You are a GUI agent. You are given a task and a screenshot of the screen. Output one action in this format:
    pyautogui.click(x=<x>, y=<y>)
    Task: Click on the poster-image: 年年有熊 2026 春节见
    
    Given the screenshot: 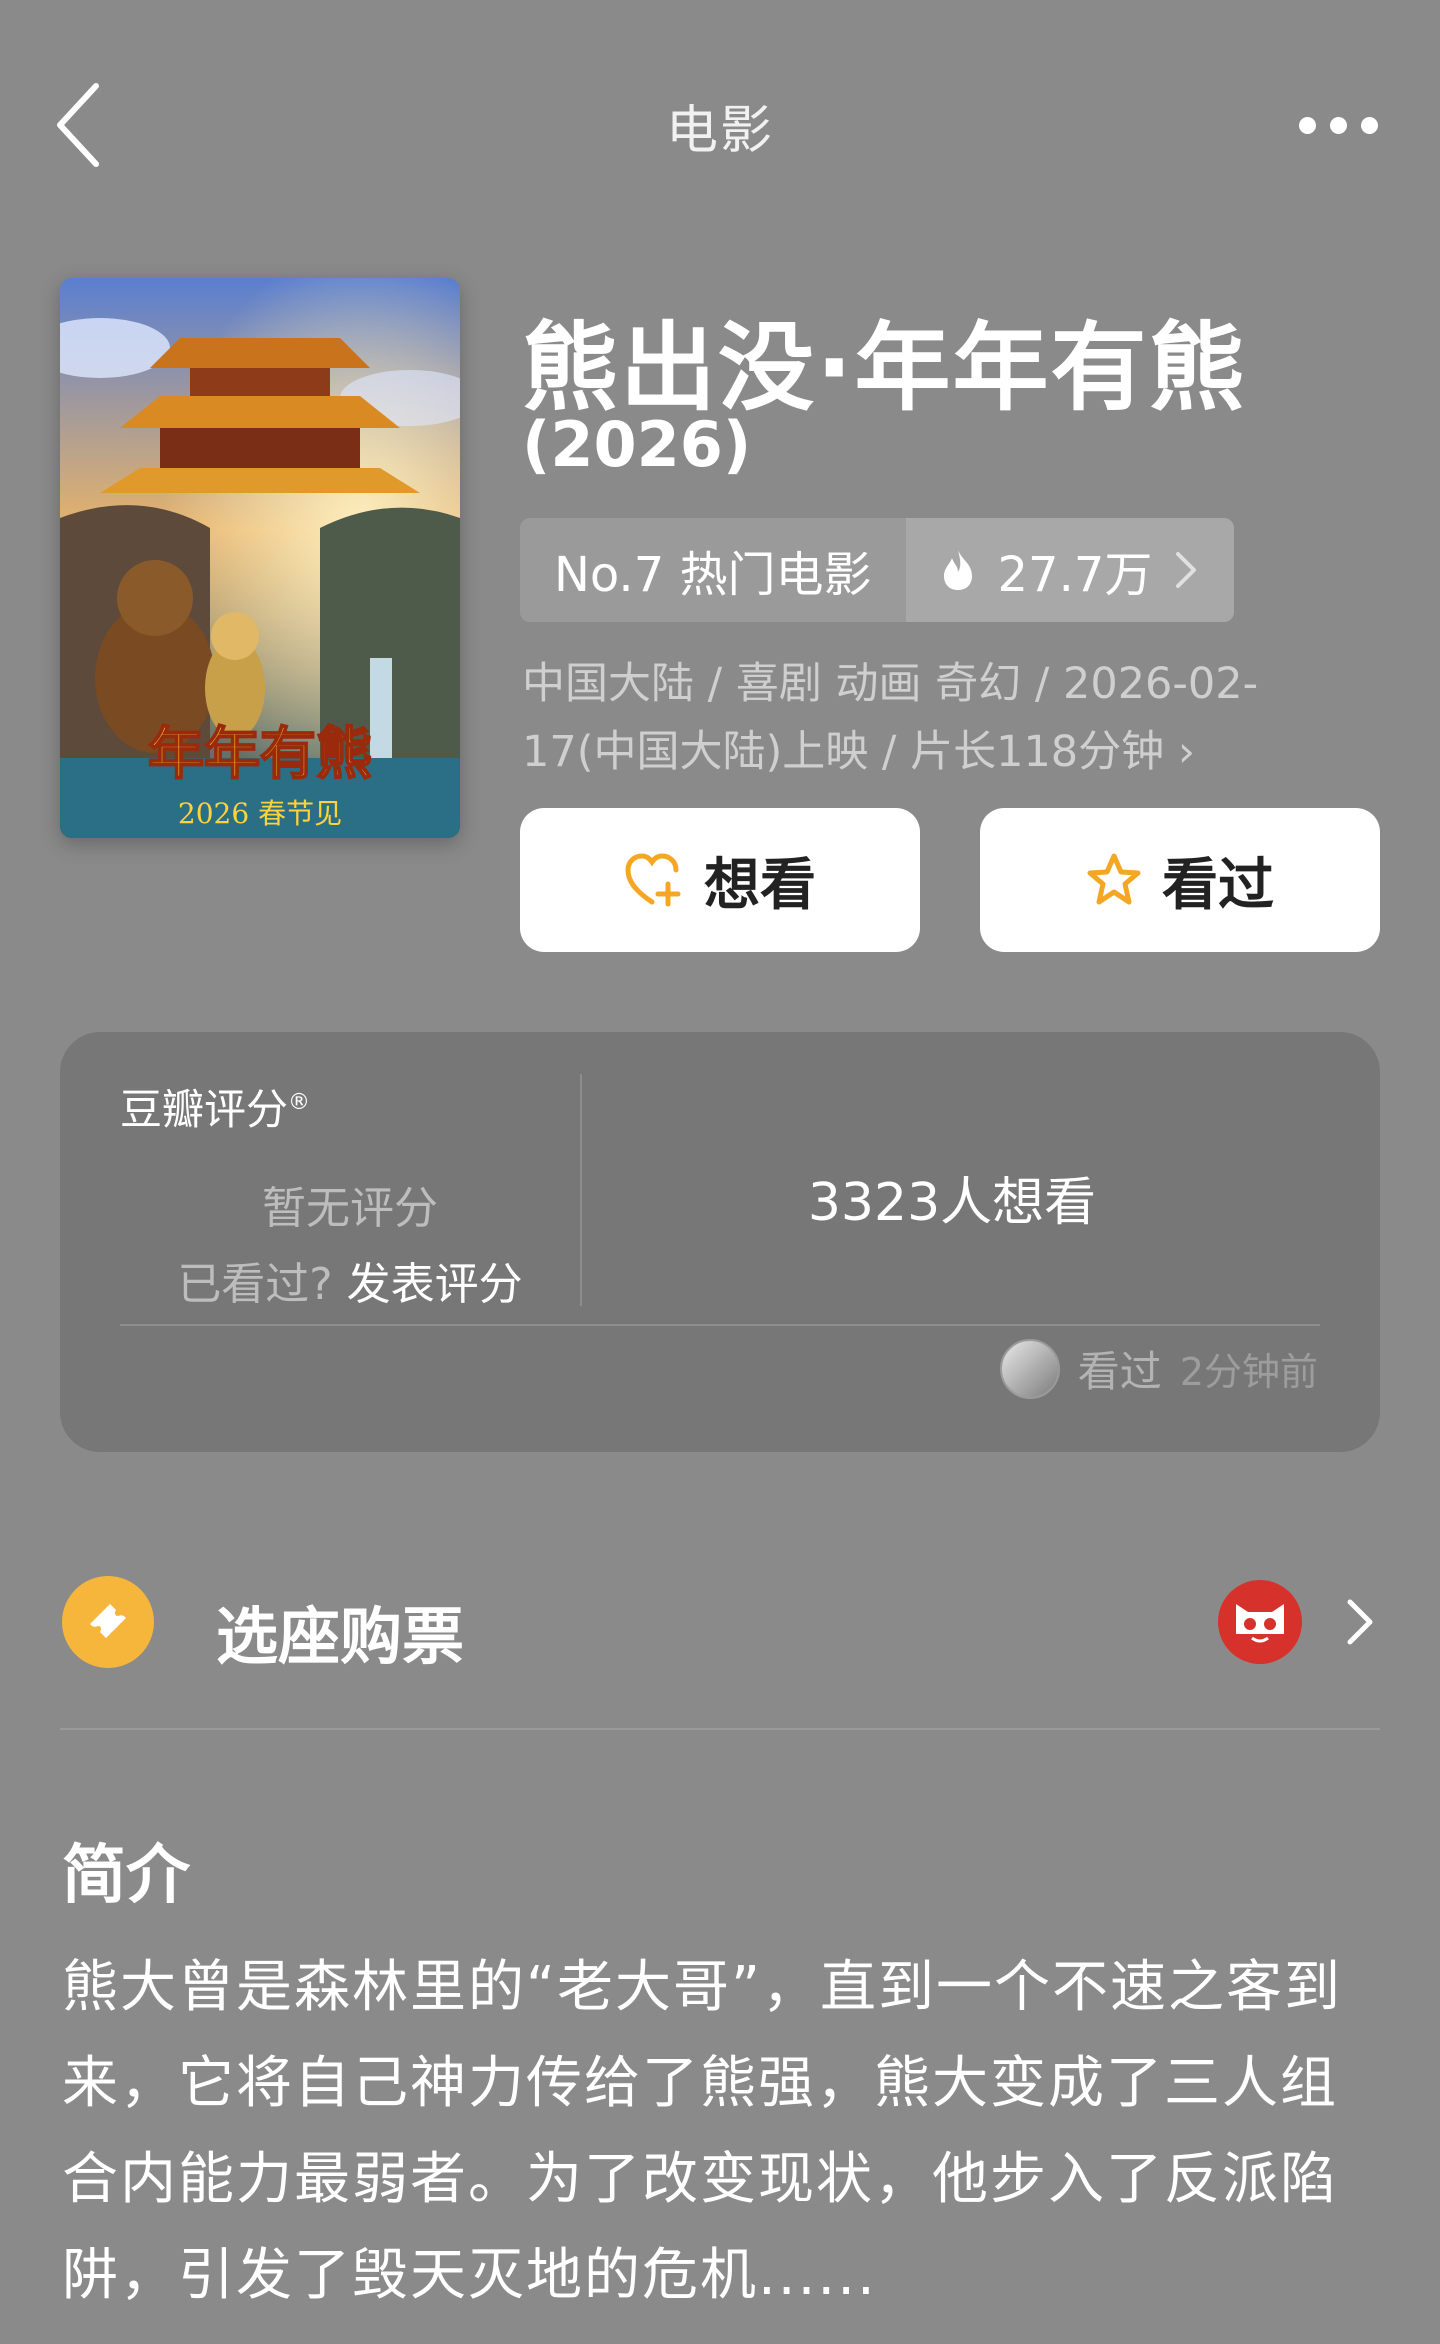 What is the action you would take?
    pyautogui.click(x=260, y=558)
    